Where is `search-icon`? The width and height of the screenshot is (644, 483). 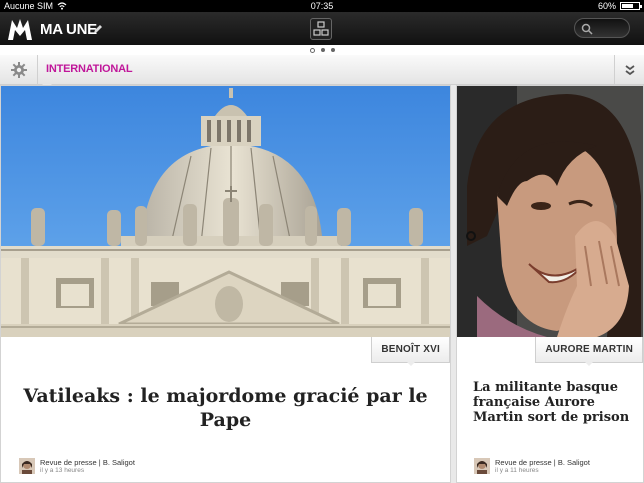 search-icon is located at coordinates (587, 29).